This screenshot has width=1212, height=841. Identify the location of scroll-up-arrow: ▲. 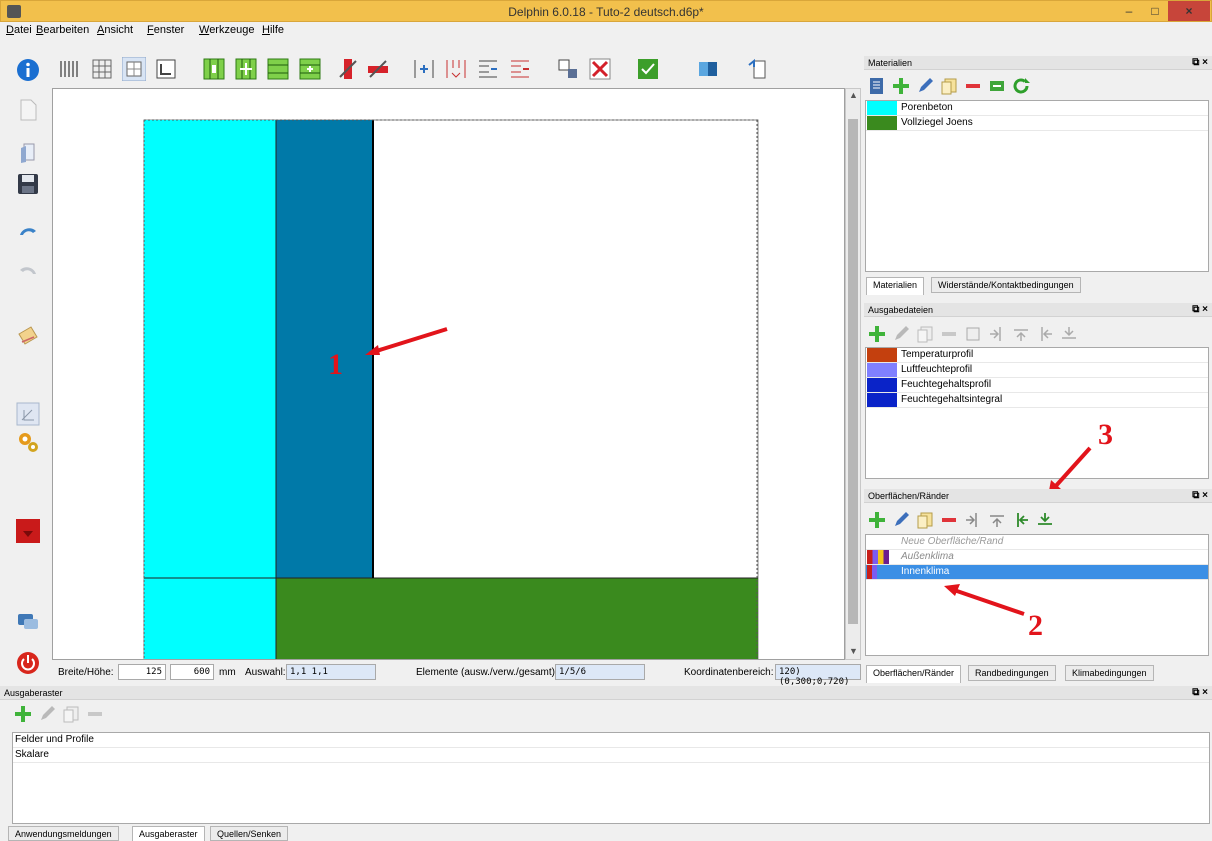
(853, 95).